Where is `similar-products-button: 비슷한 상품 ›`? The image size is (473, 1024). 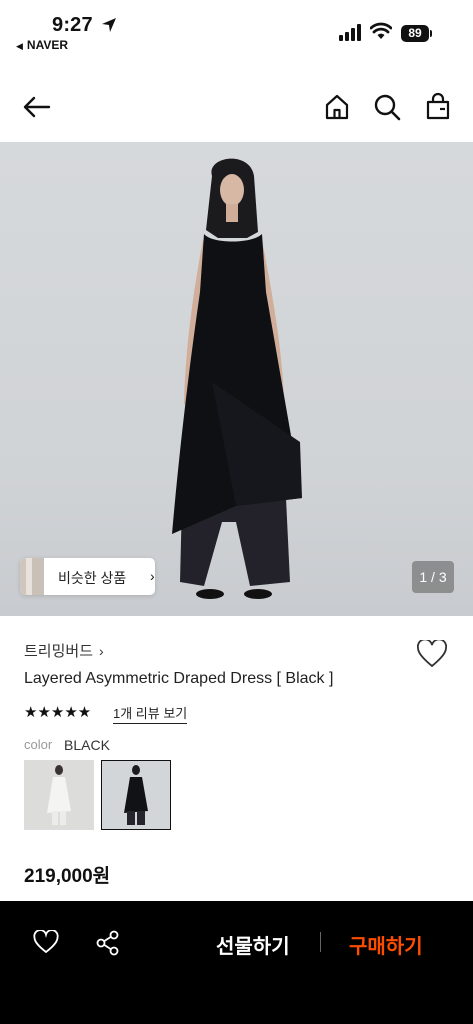 similar-products-button: 비슷한 상품 › is located at coordinates (87, 576).